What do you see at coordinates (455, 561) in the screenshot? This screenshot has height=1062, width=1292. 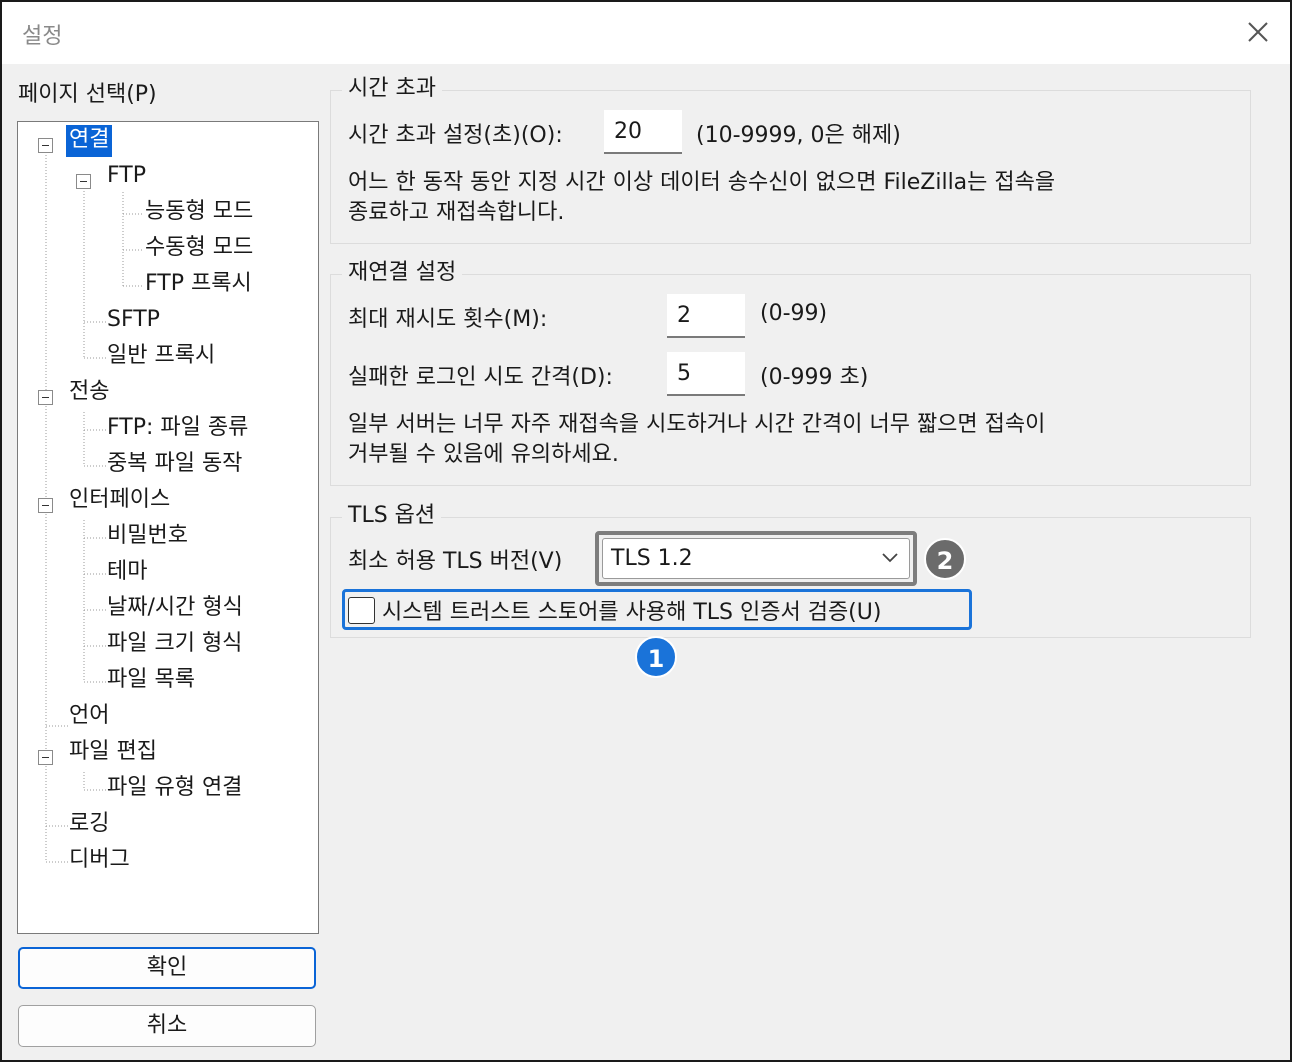 I see `tls-min-version-label: 최소 허용 TLS 버전(V)` at bounding box center [455, 561].